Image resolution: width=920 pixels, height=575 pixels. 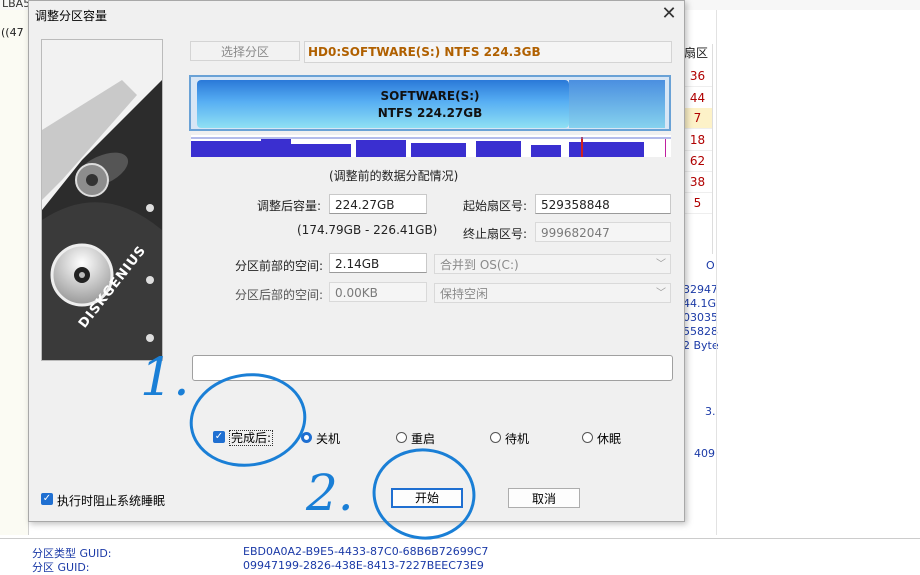 What do you see at coordinates (697, 203) in the screenshot?
I see `right-table-cell: 5` at bounding box center [697, 203].